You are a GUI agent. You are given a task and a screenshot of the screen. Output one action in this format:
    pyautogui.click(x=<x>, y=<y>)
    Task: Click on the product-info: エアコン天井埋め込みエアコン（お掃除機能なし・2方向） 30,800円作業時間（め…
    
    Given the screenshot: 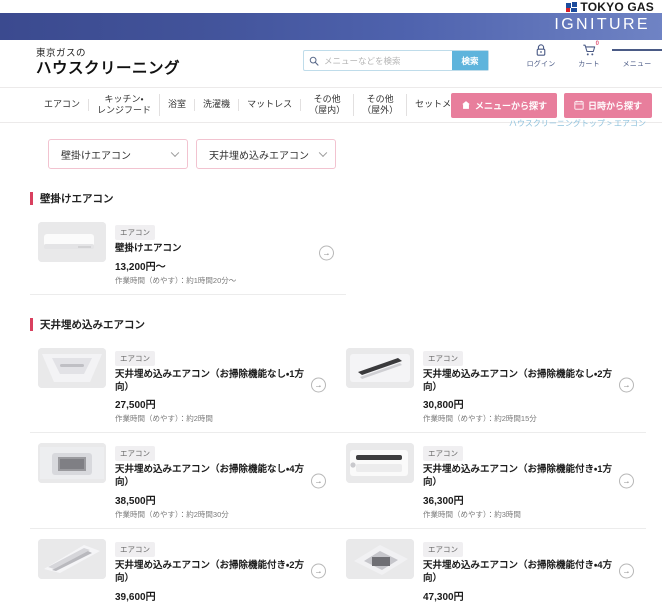 What is the action you would take?
    pyautogui.click(x=532, y=386)
    